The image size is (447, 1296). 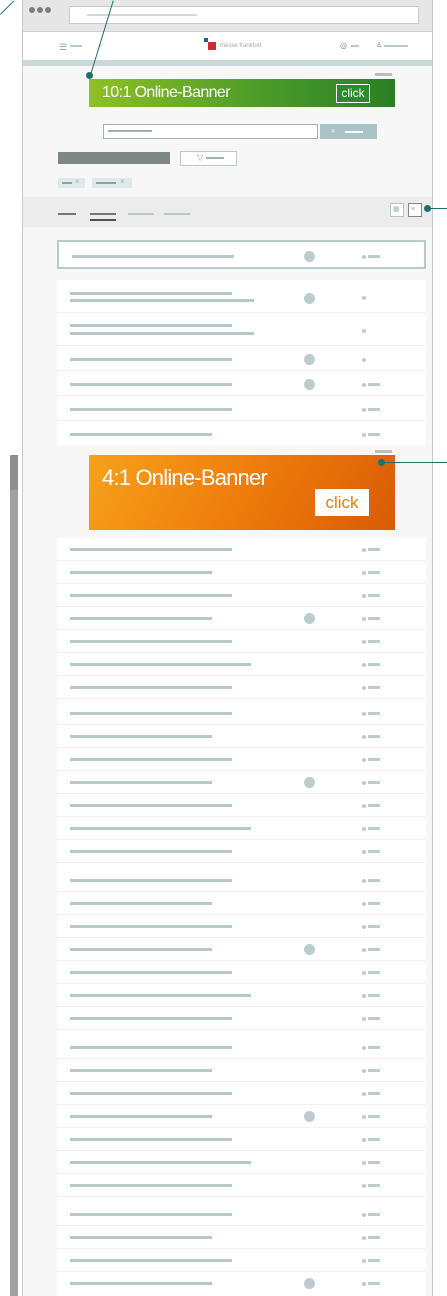 I want to click on site-logo: messe frankfurt, so click(x=233, y=44).